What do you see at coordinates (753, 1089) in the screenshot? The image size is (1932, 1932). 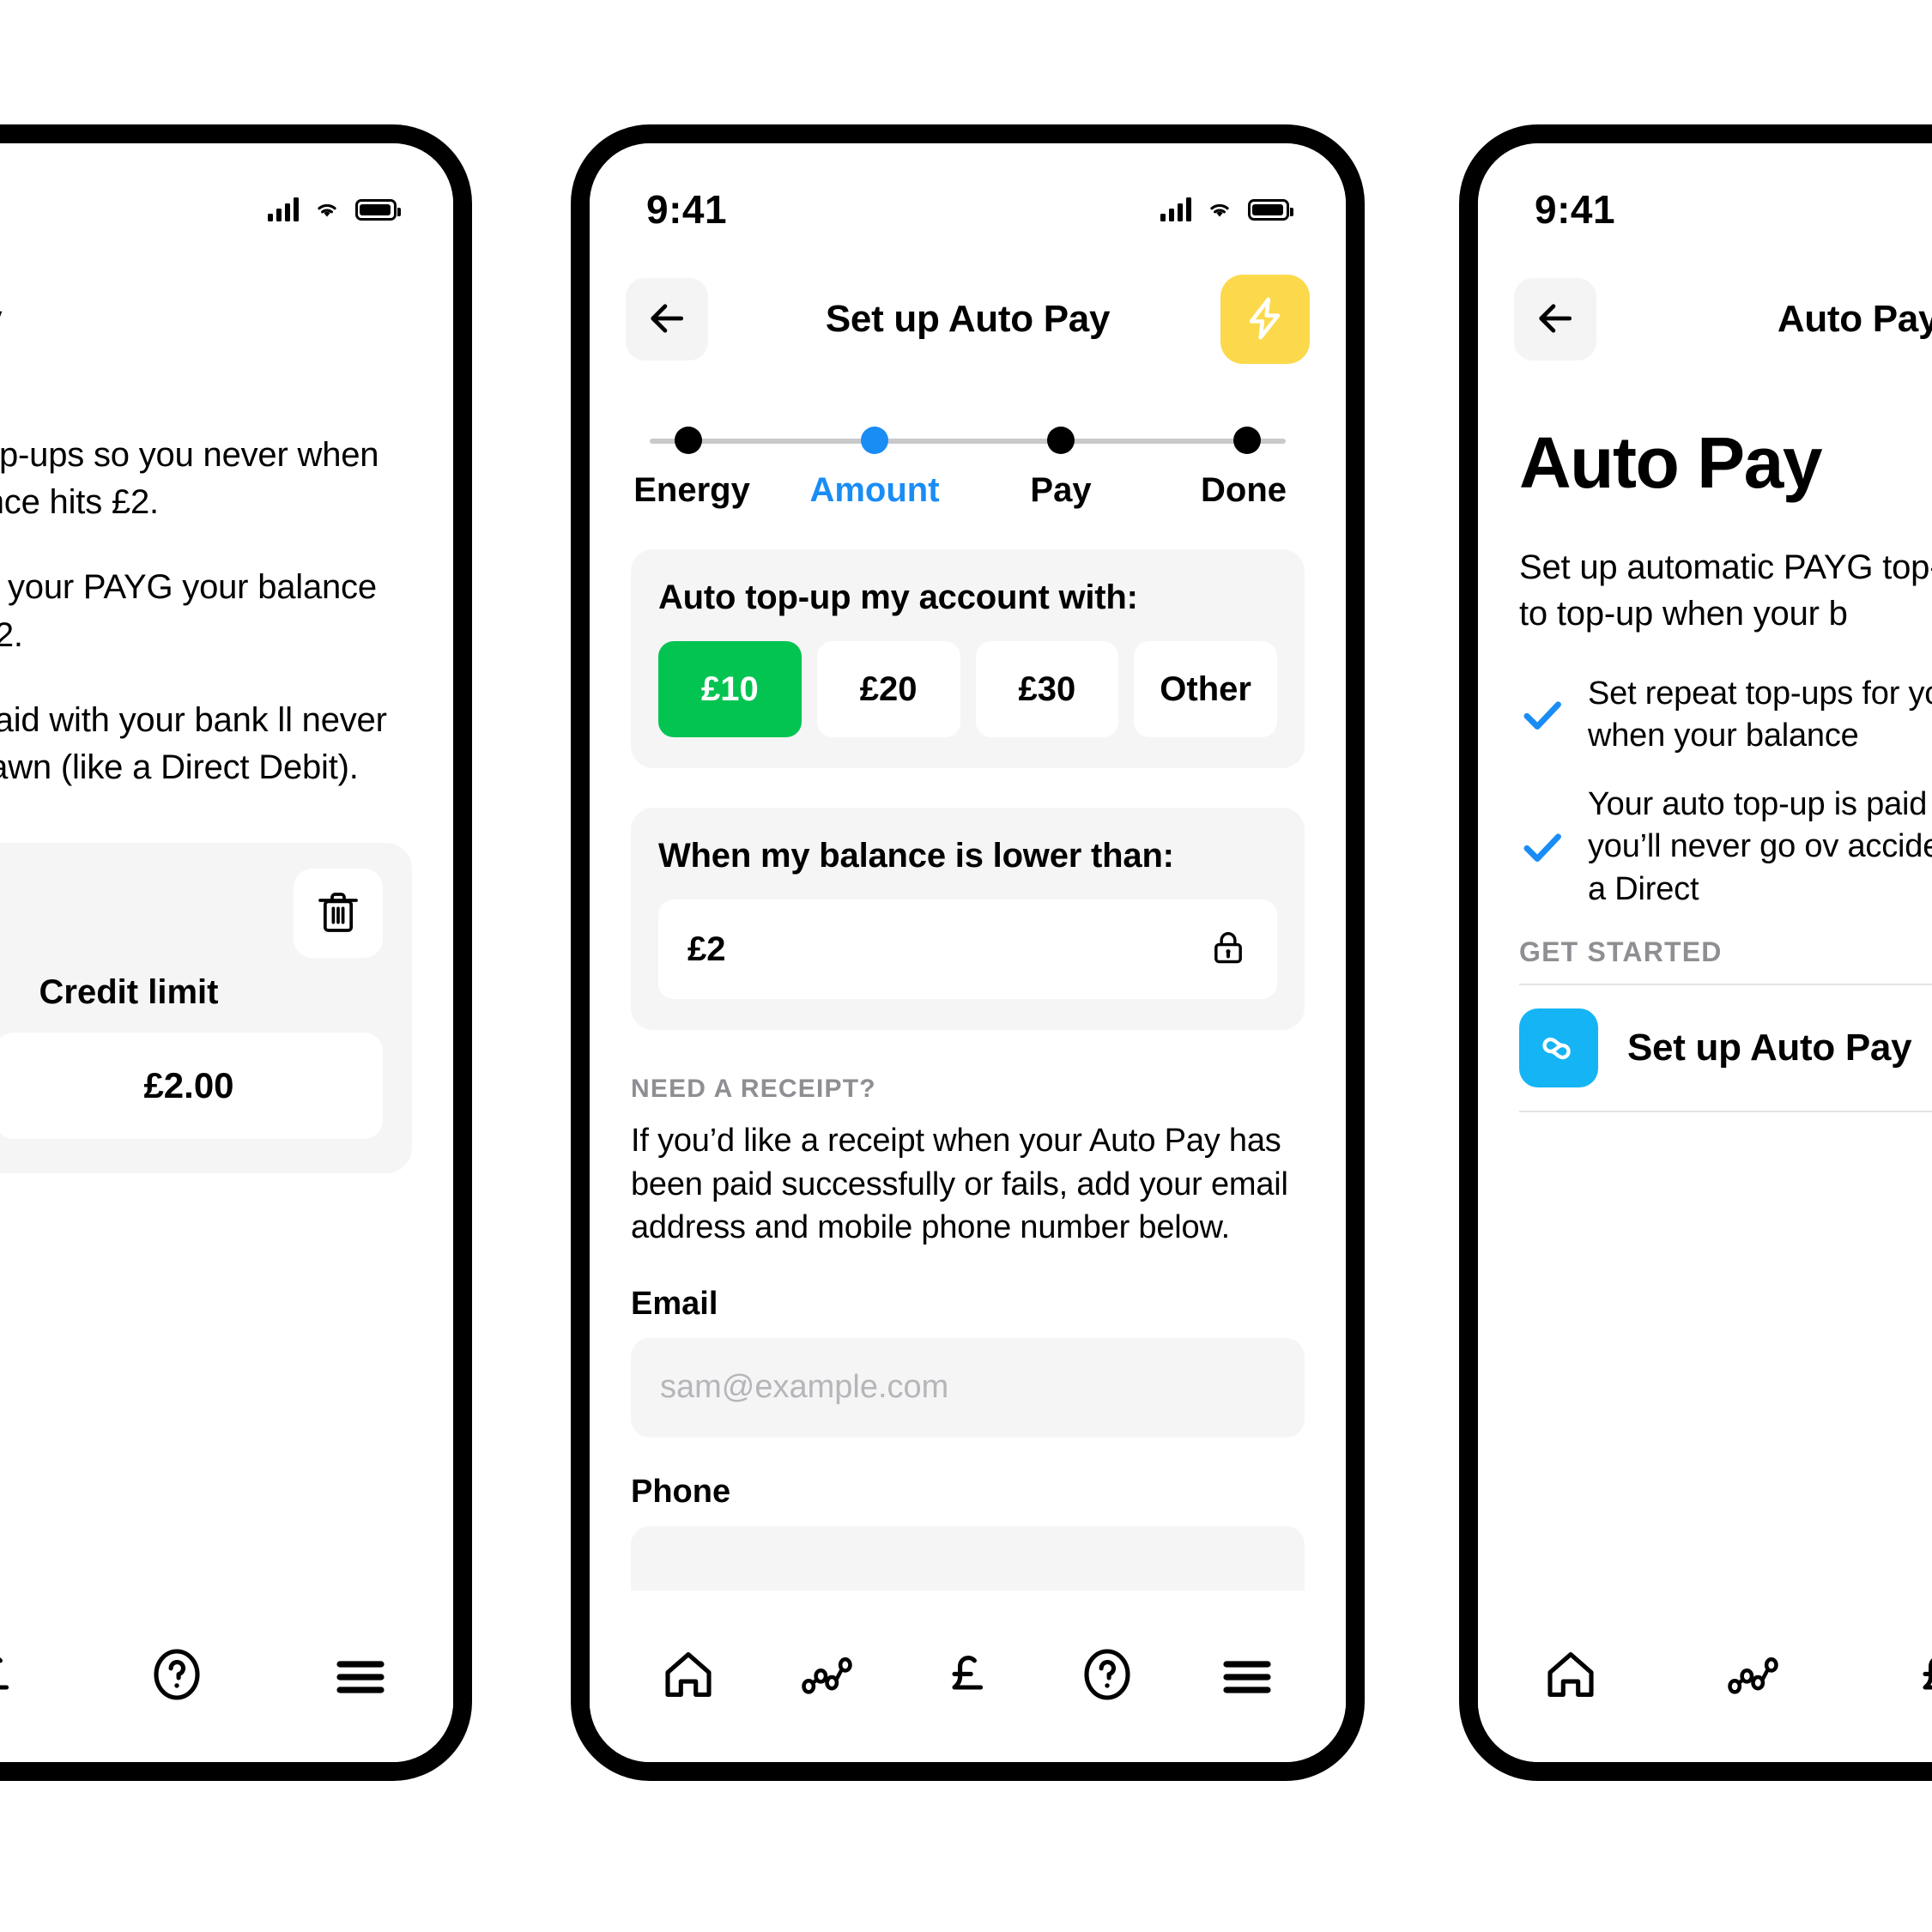 I see `receipt-section-label: NEED A RECEIPT?` at bounding box center [753, 1089].